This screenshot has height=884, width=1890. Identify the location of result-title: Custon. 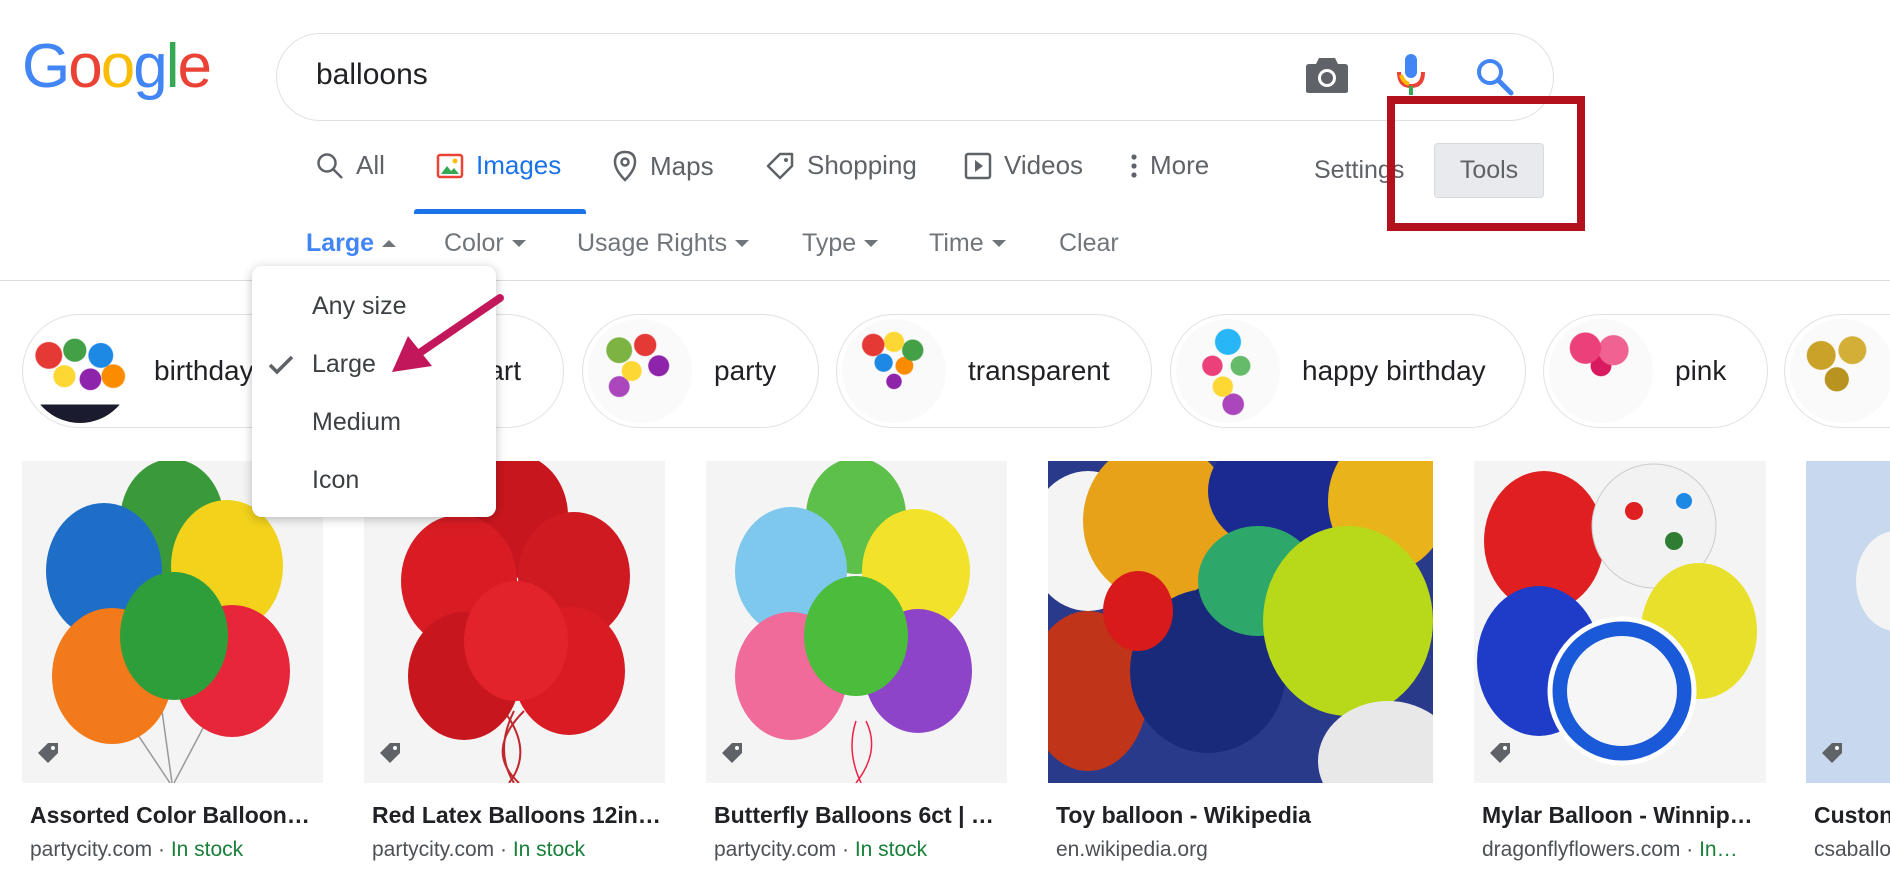
(1852, 815).